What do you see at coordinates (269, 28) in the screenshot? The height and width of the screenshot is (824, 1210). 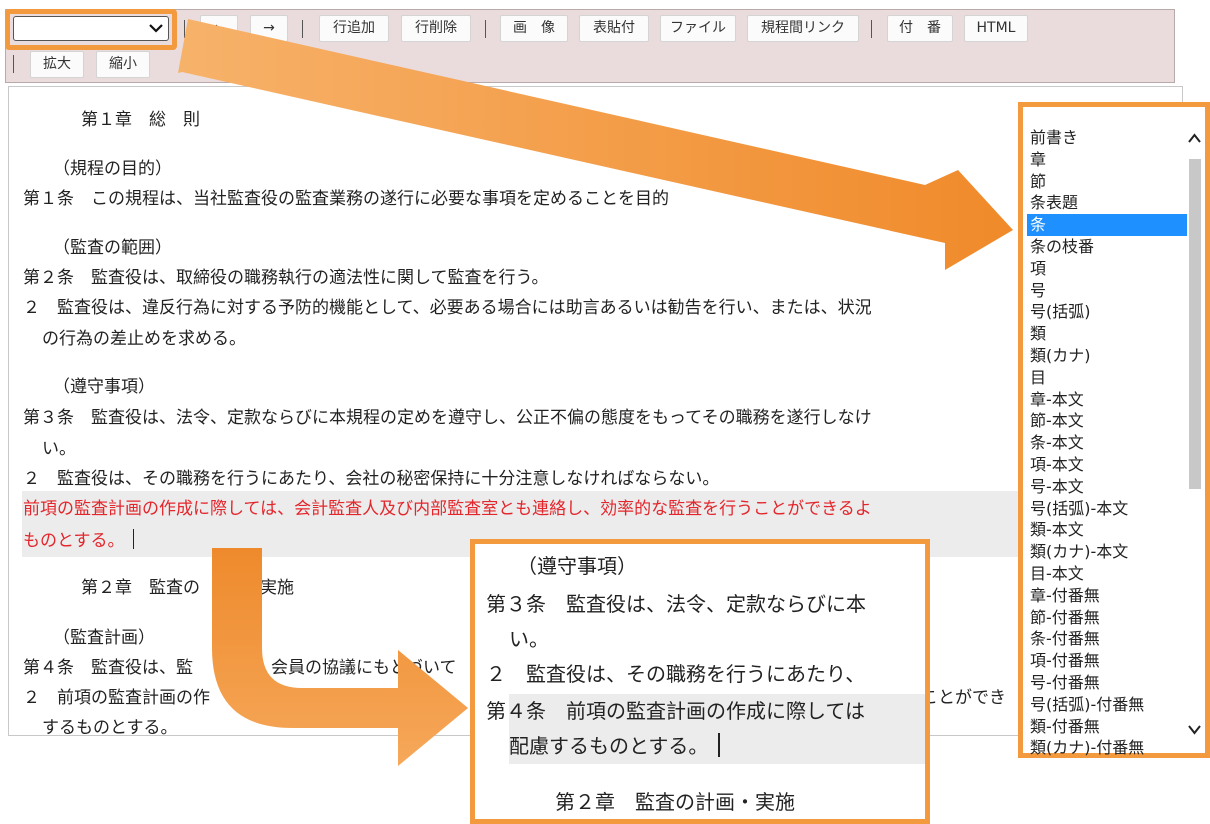 I see `redo-button: →` at bounding box center [269, 28].